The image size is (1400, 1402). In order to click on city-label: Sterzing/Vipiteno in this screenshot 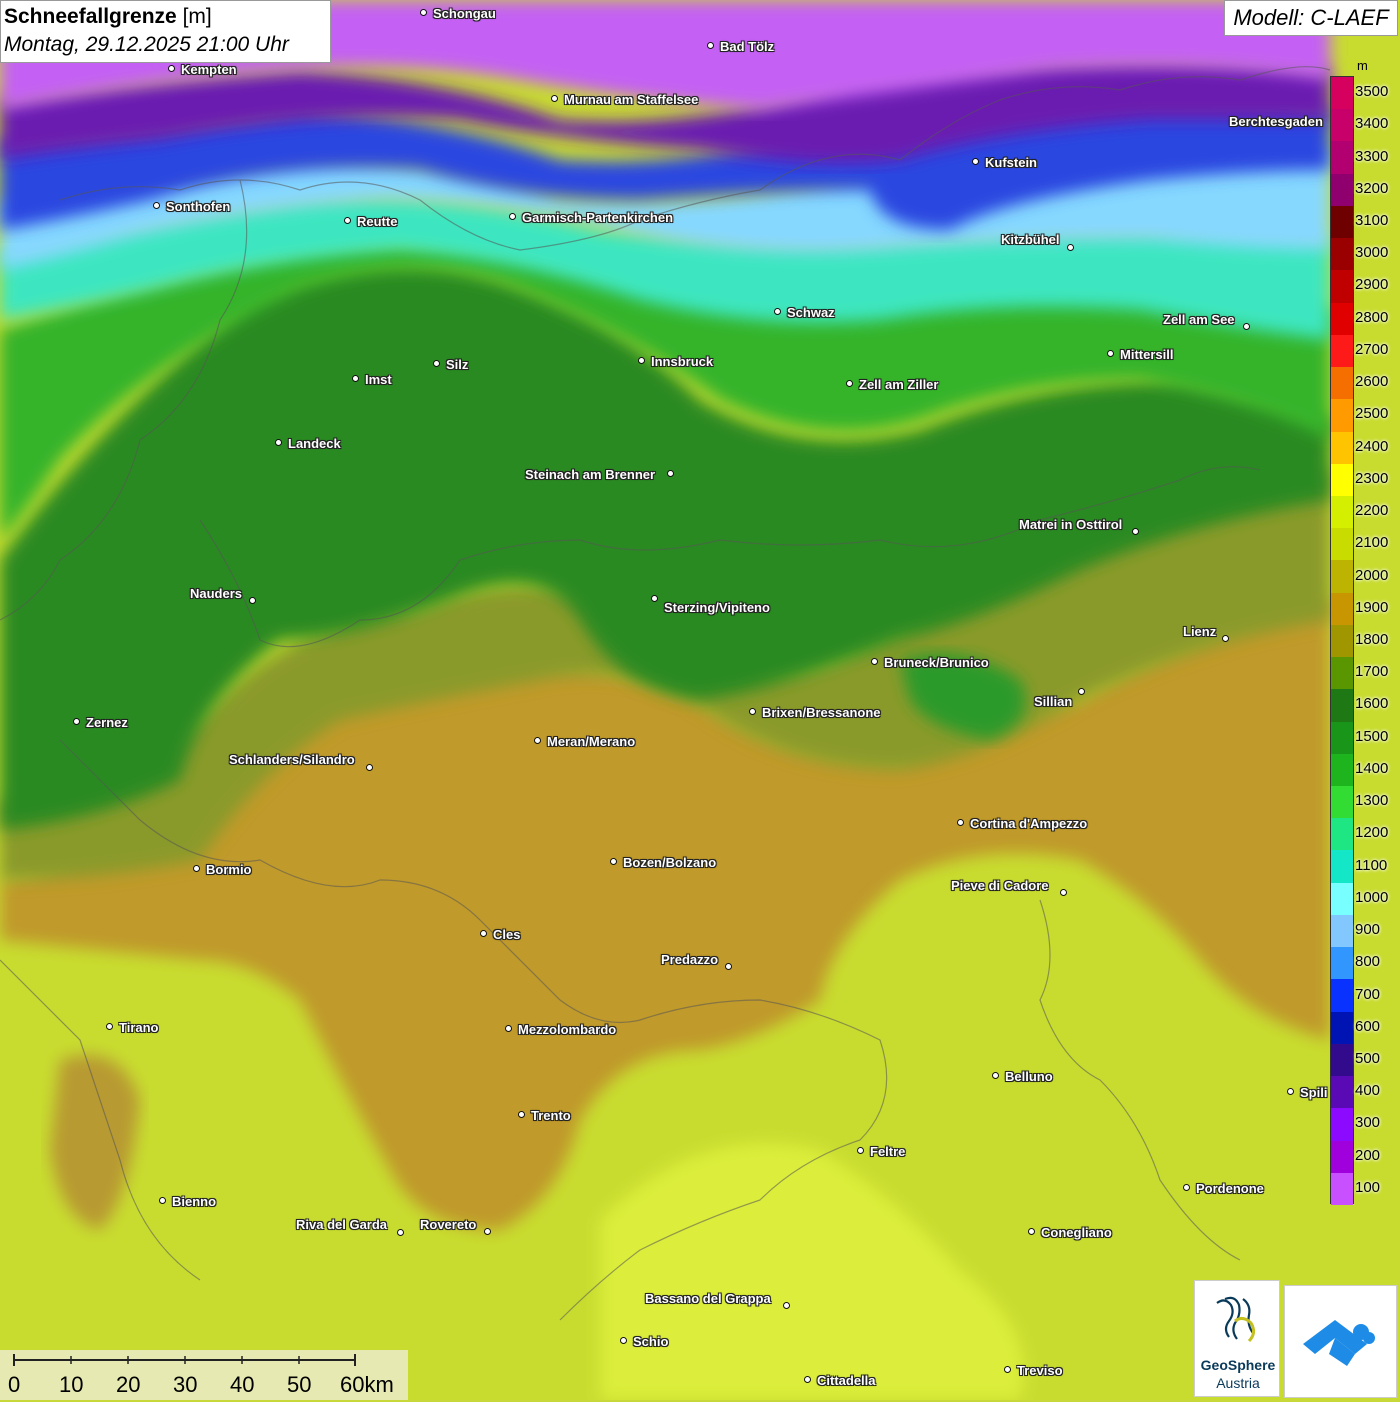, I will do `click(717, 607)`.